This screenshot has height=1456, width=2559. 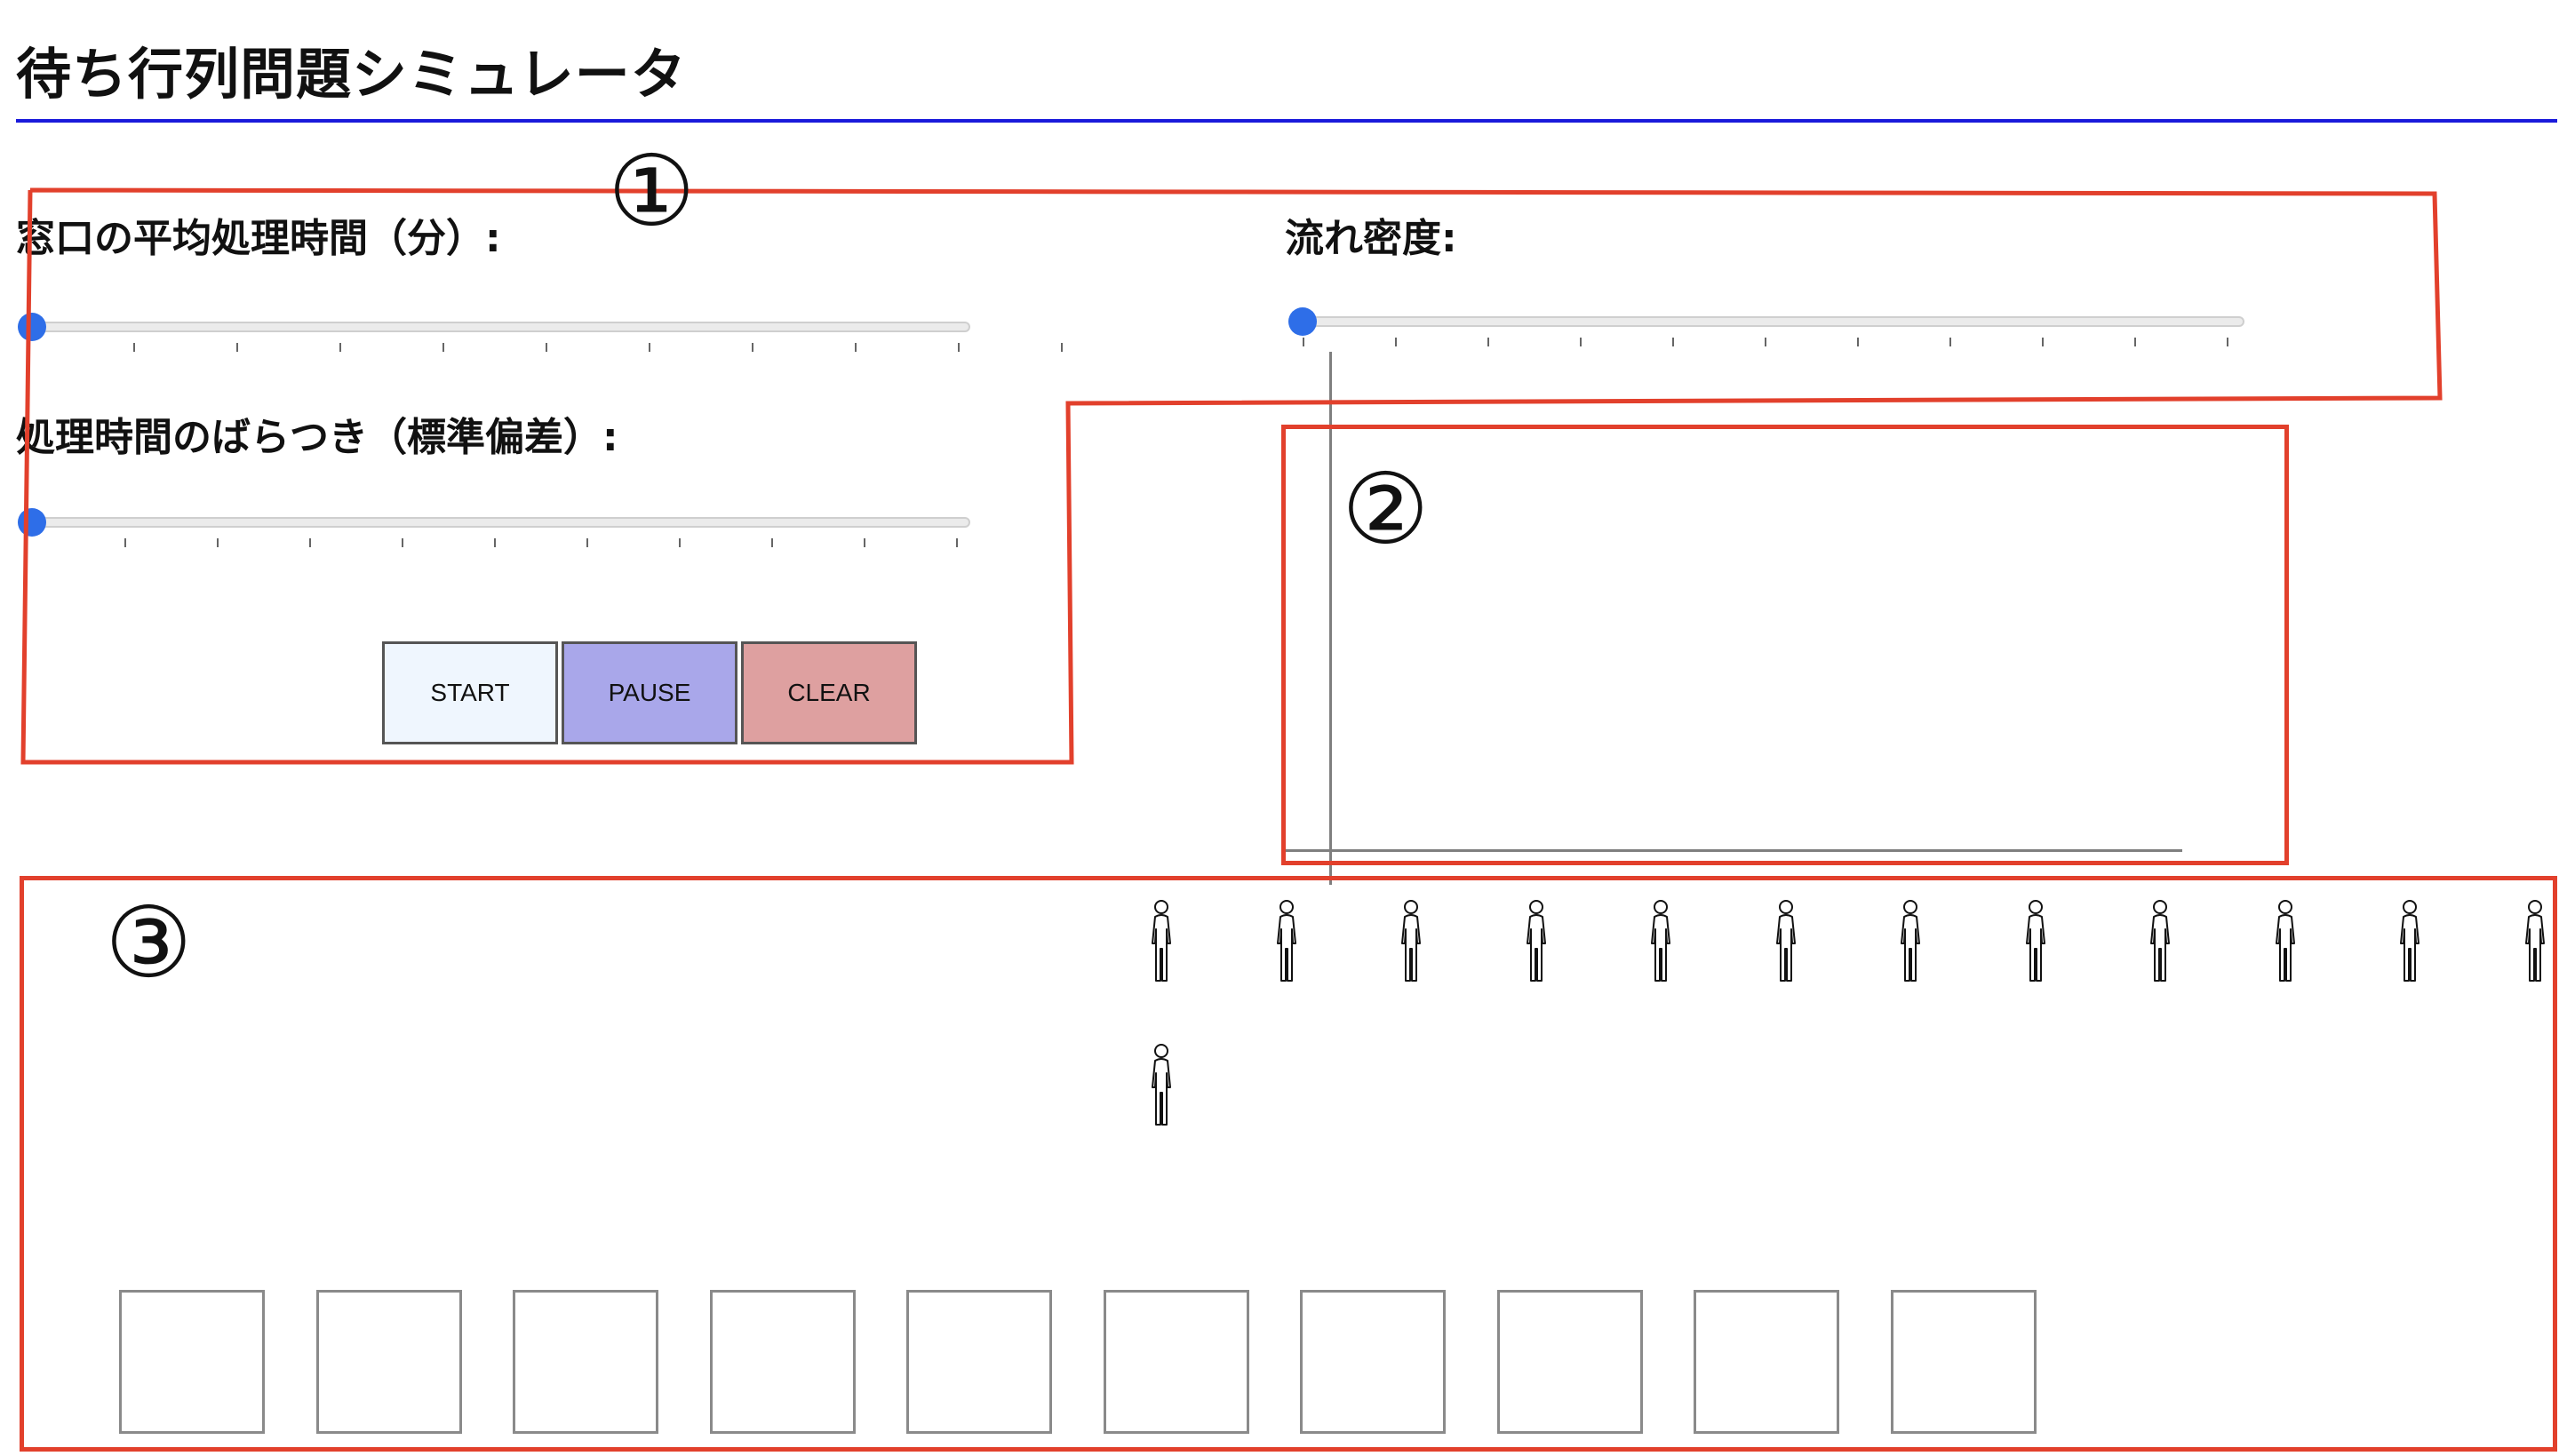 I want to click on annotation-number-2: ②, so click(x=1386, y=509).